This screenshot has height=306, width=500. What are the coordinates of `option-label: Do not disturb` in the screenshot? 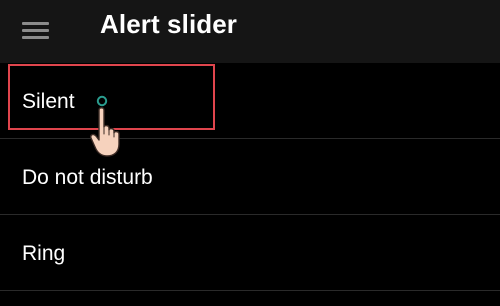 It's located at (87, 177).